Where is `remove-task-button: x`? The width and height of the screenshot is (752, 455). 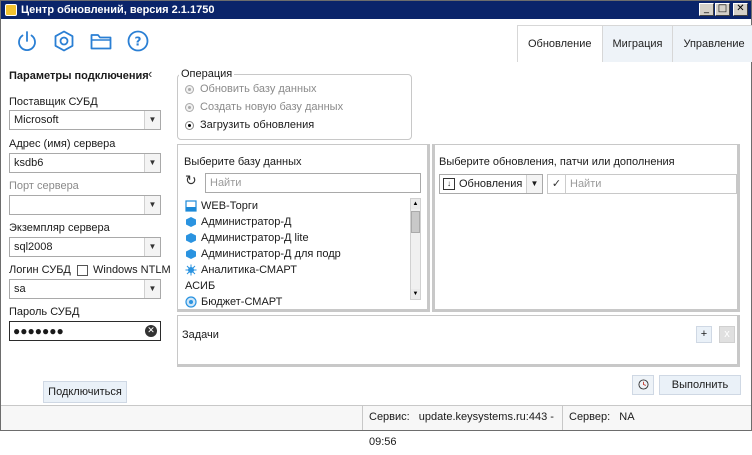
remove-task-button: x is located at coordinates (727, 334).